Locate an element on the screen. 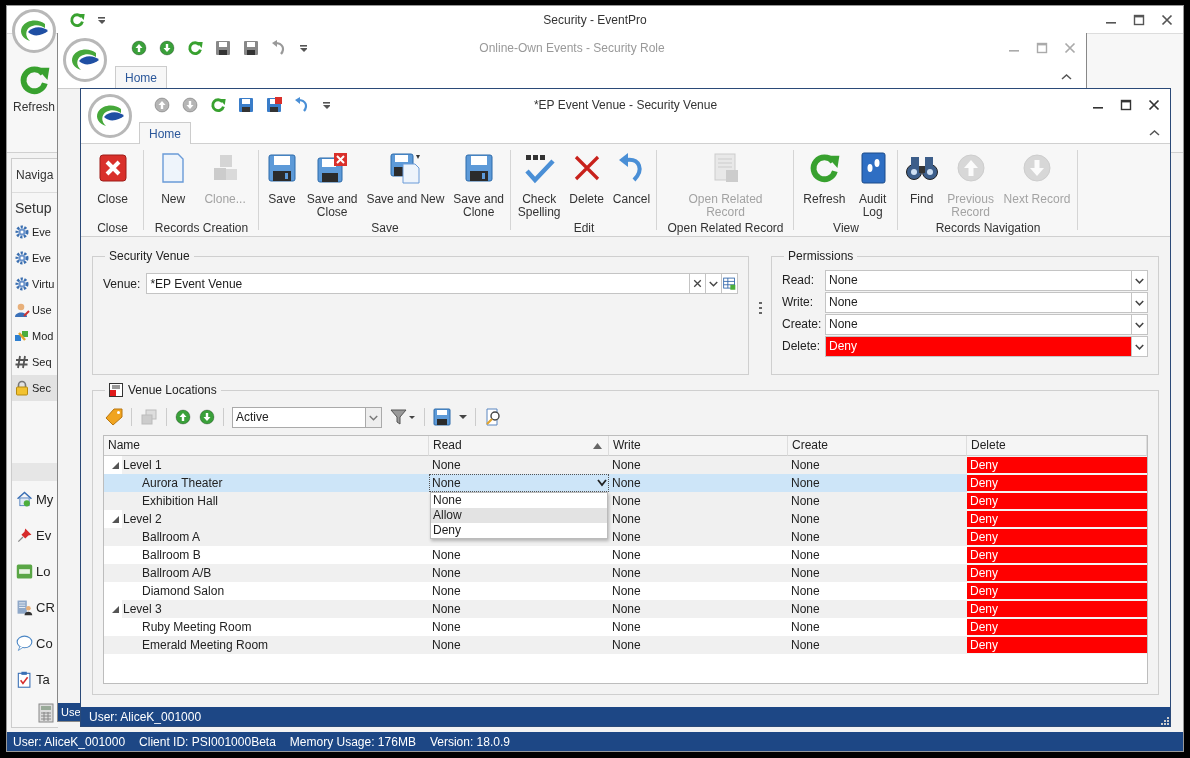  ribbon-button: Delete is located at coordinates (586, 185).